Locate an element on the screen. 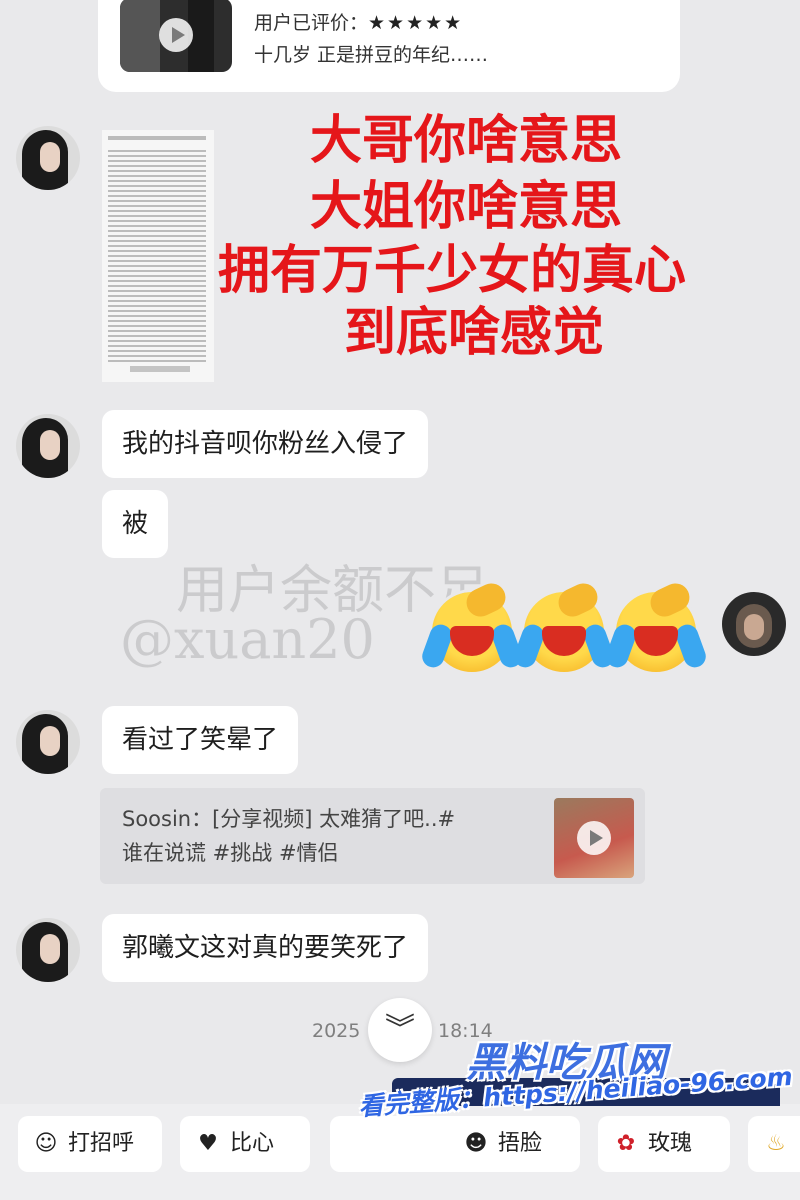  chevron-double-down-icon: ︾ is located at coordinates (400, 1029).